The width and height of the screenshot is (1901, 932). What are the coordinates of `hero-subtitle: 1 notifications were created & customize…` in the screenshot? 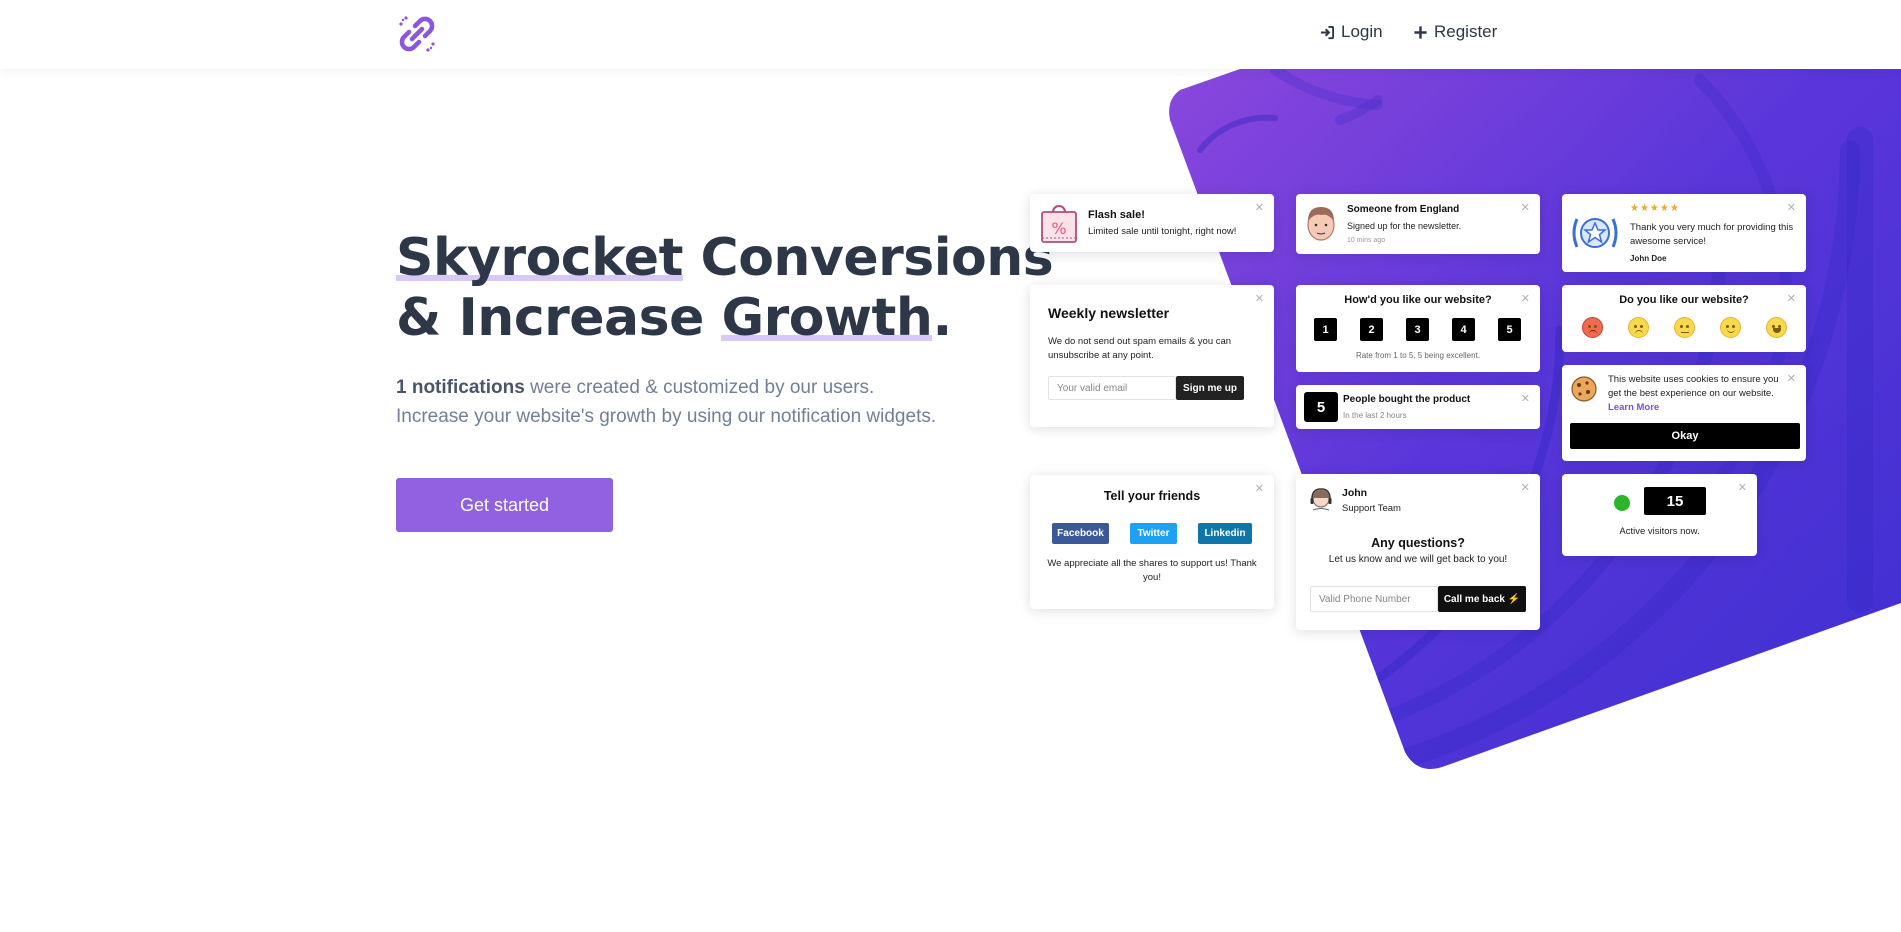 It's located at (666, 402).